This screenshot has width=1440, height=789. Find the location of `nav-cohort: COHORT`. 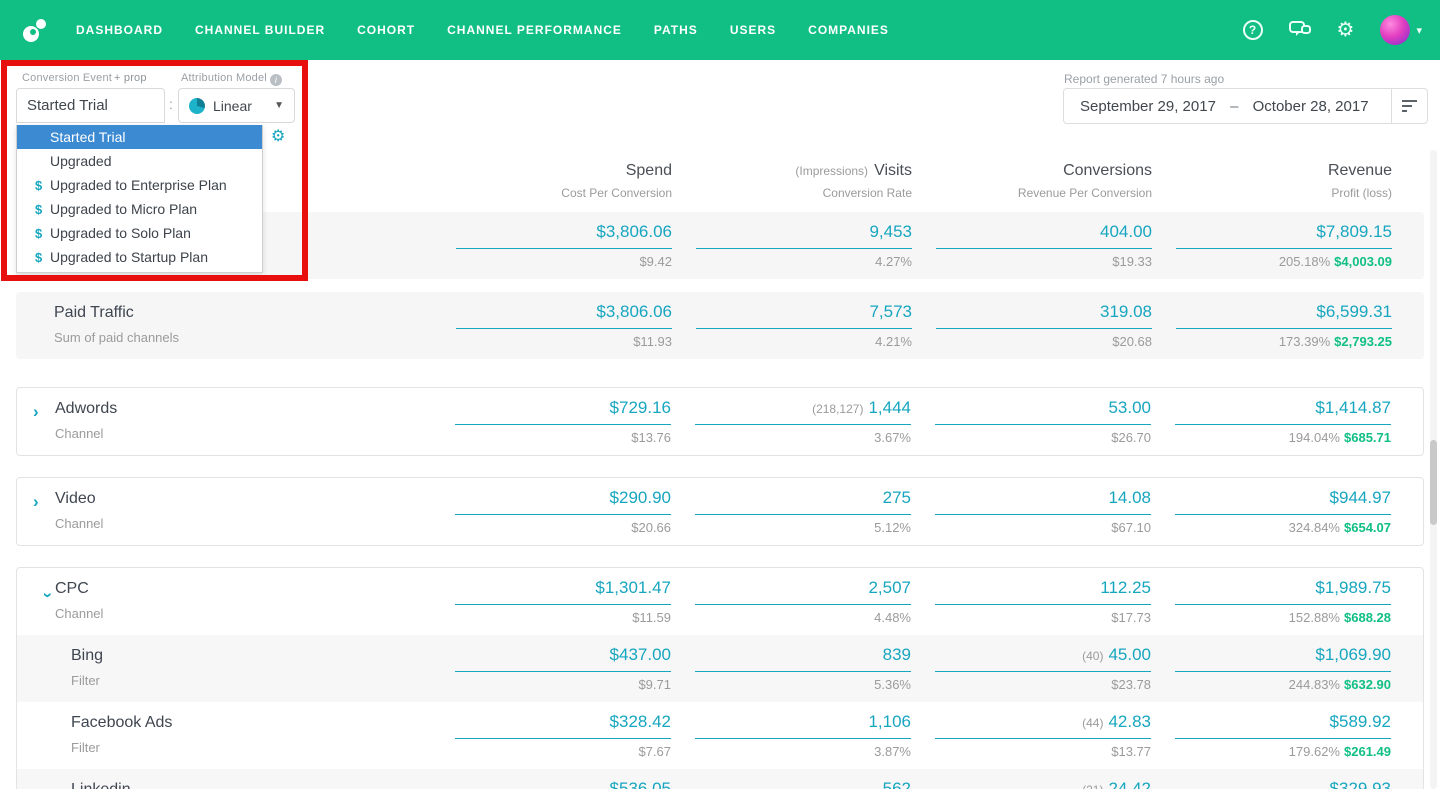

nav-cohort: COHORT is located at coordinates (386, 30).